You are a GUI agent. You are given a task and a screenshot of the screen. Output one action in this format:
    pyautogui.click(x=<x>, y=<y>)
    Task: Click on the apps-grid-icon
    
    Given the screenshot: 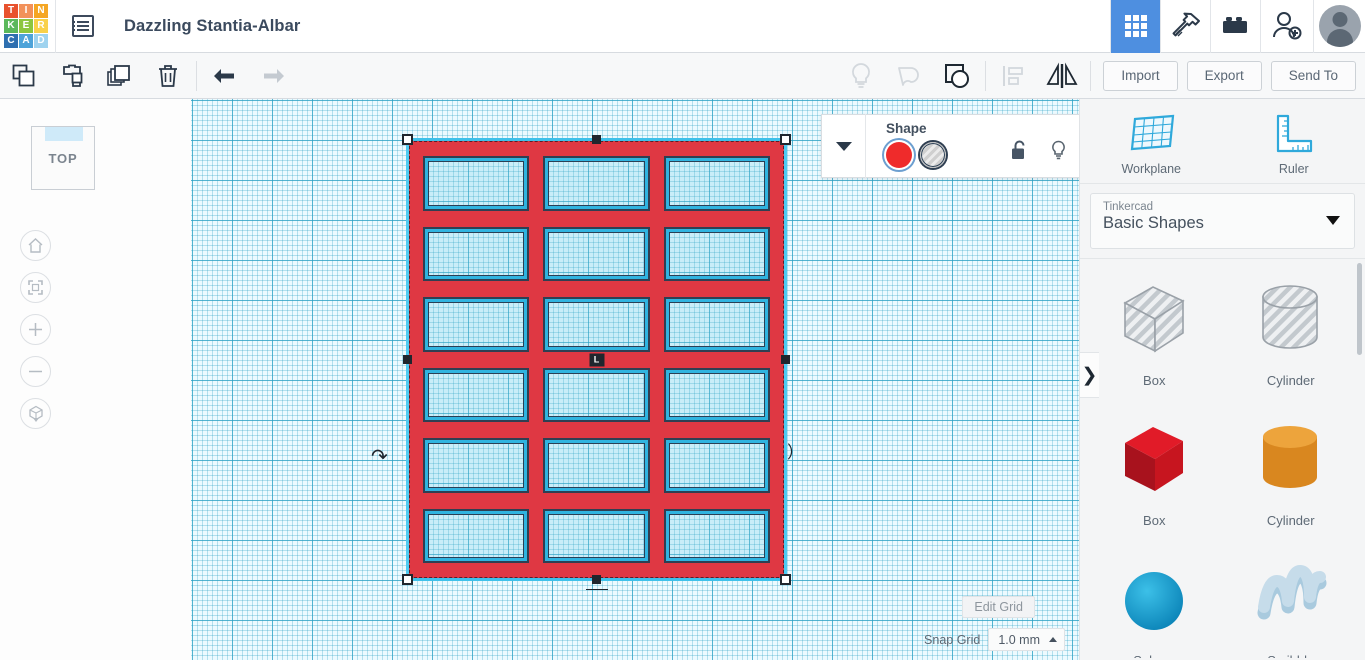 What is the action you would take?
    pyautogui.click(x=1135, y=26)
    